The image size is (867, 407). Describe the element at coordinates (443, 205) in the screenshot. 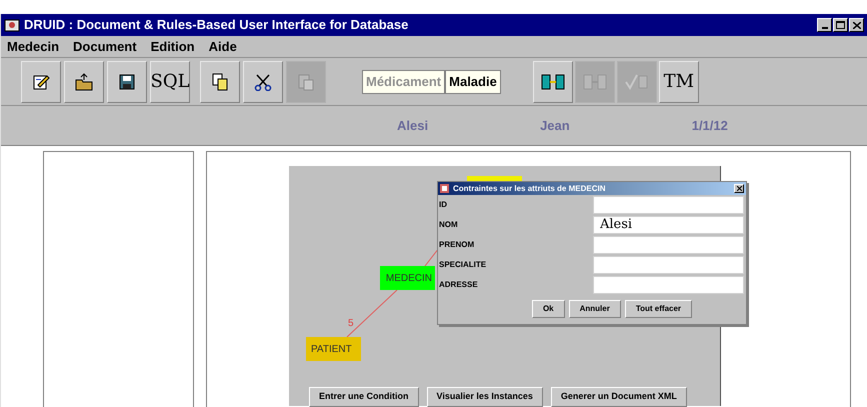

I see `field-label: ID` at that location.